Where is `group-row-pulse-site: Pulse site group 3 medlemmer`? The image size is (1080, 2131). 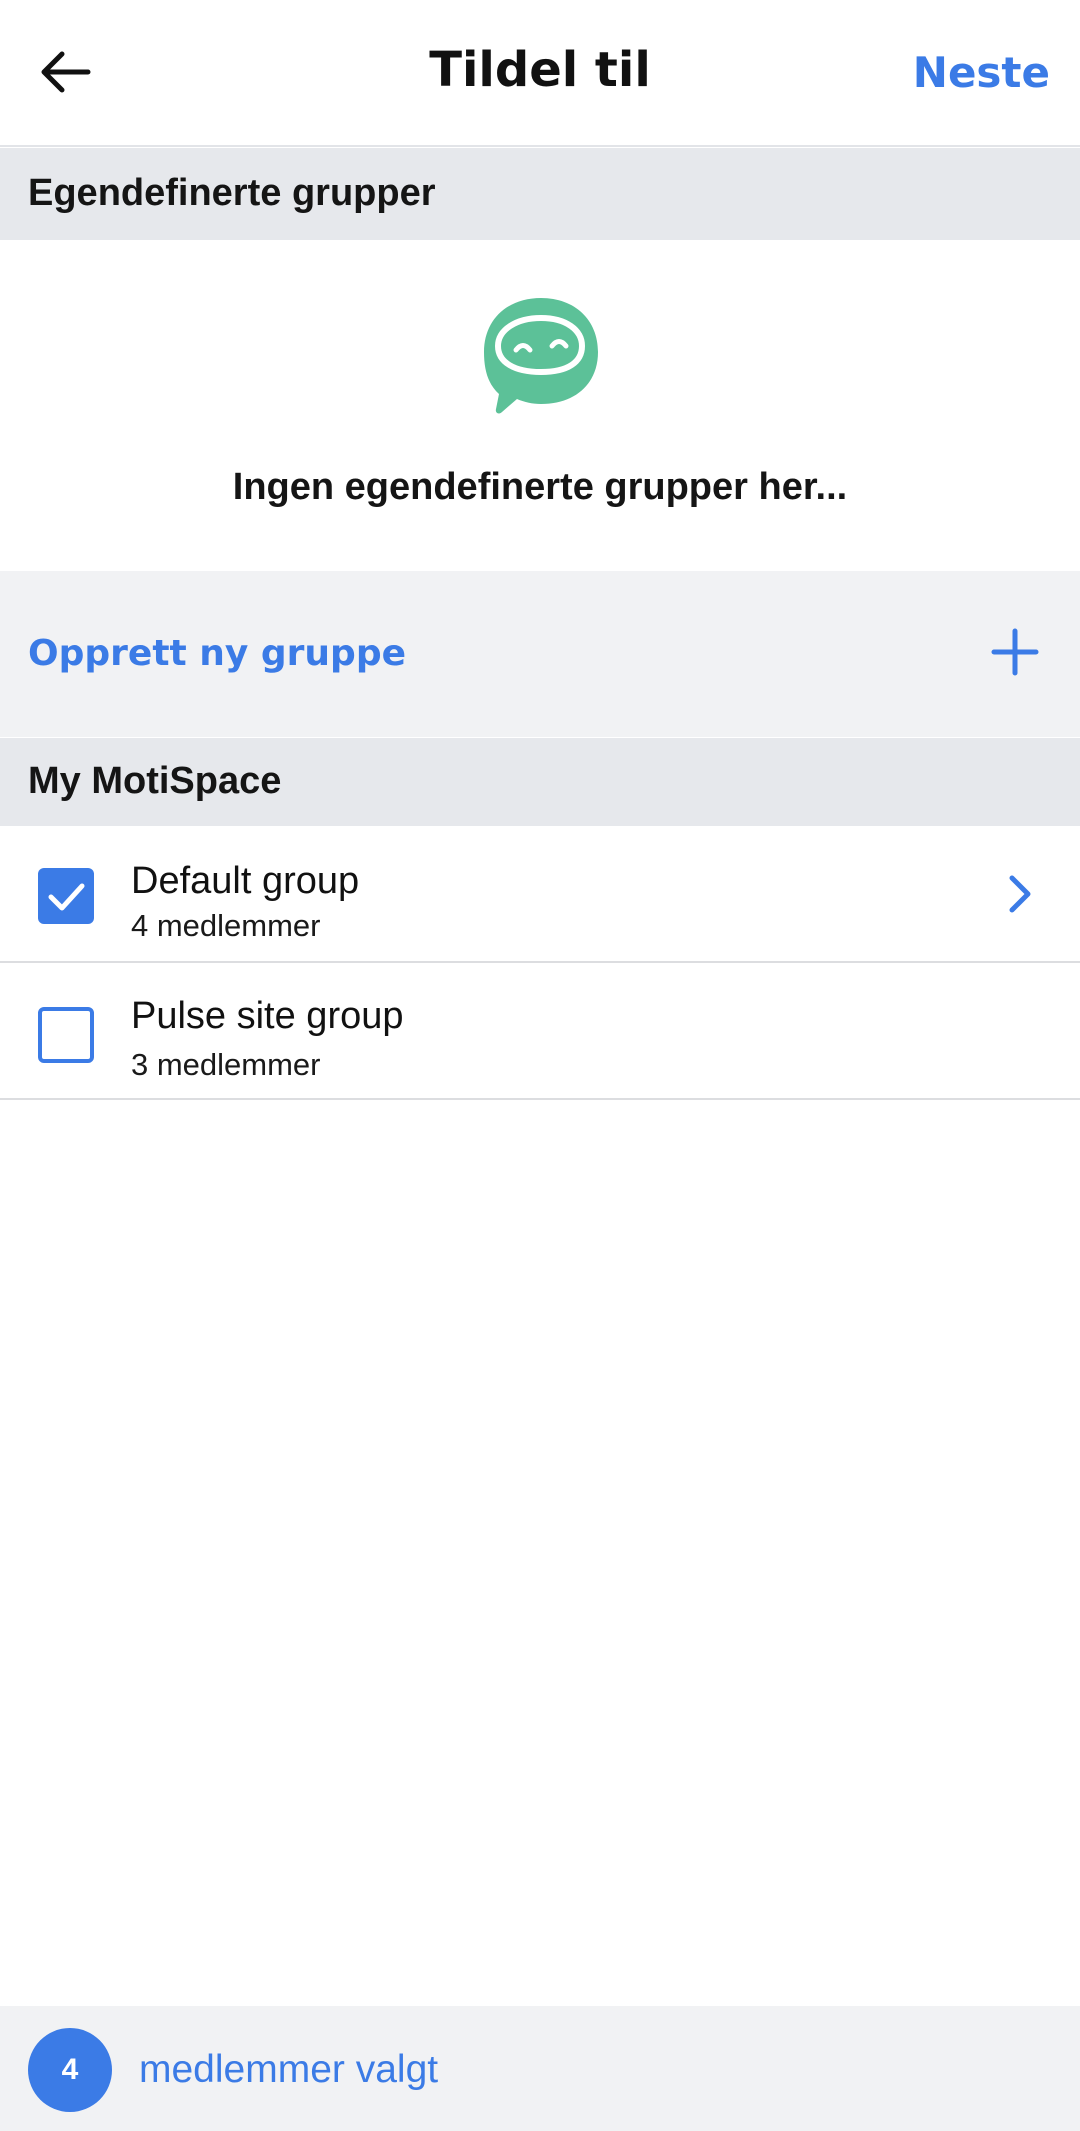
group-row-pulse-site: Pulse site group 3 medlemmer is located at coordinates (540, 1031).